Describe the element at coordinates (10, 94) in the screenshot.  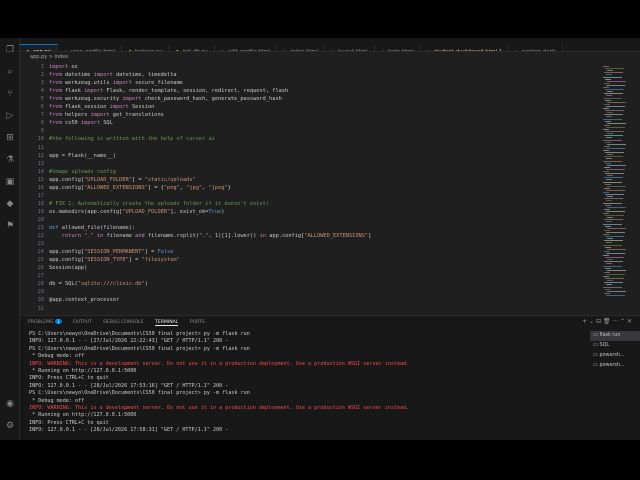
I see `source-control-icon: ⑂` at that location.